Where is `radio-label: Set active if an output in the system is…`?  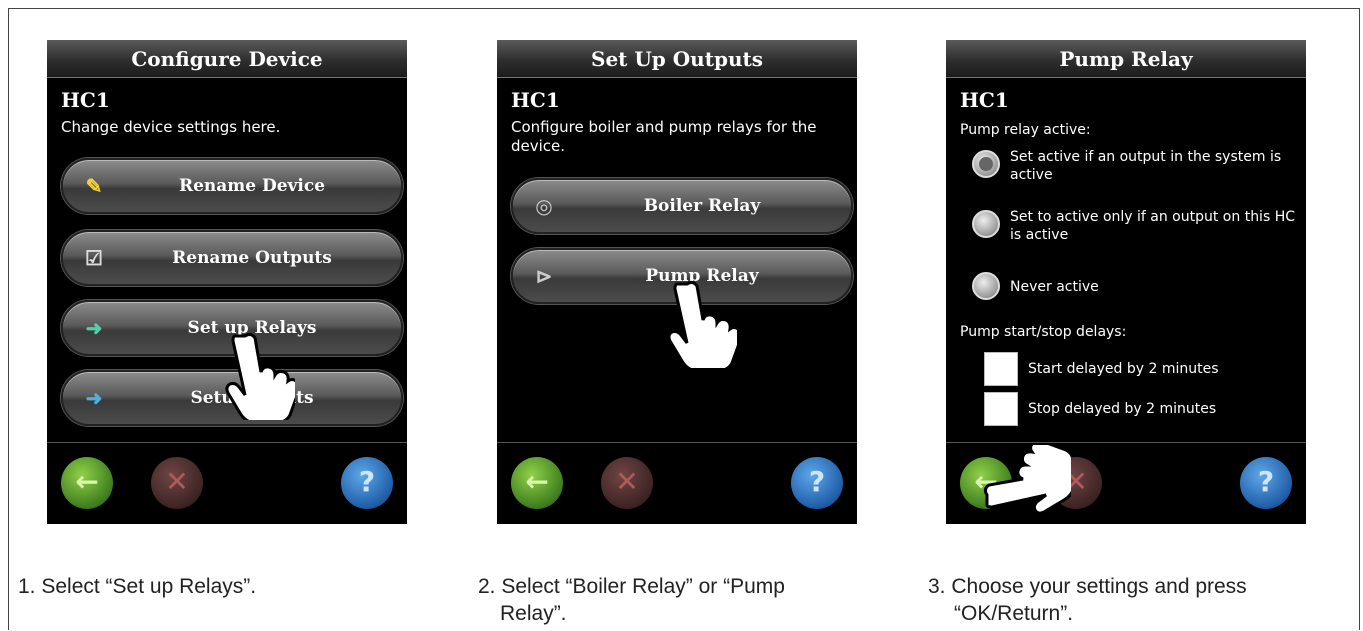
radio-label: Set active if an output in the system is… is located at coordinates (1146, 166).